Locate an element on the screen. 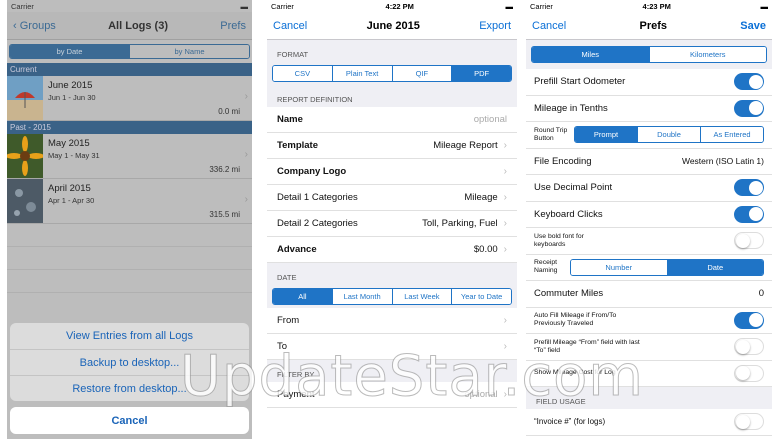 Image resolution: width=780 pixels, height=439 pixels. prefill-from-toggle is located at coordinates (749, 347).